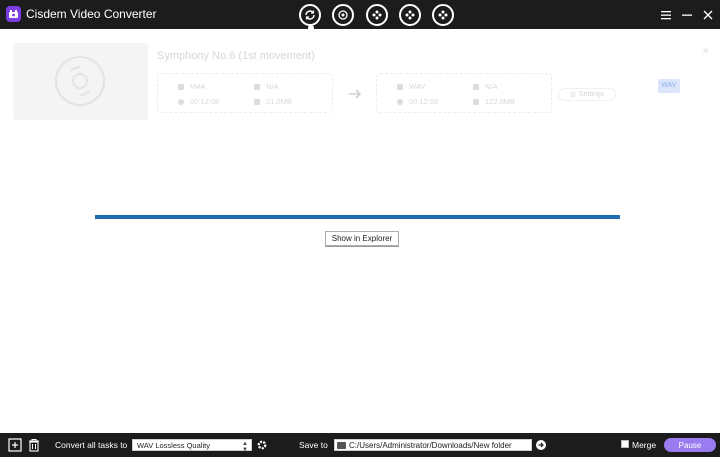  I want to click on progress-fill, so click(357, 217).